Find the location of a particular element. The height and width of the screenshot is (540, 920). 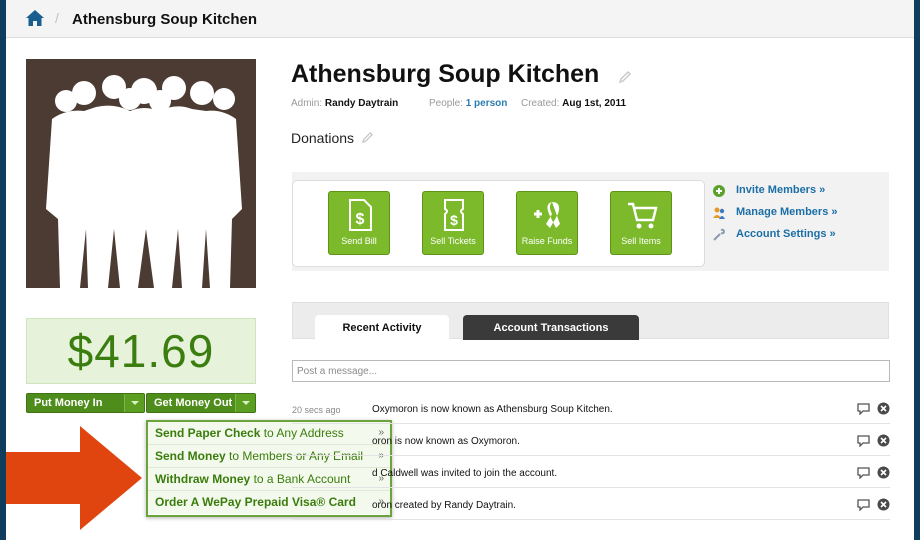

created-meta: Created: Aug 1st, 2011 is located at coordinates (573, 103).